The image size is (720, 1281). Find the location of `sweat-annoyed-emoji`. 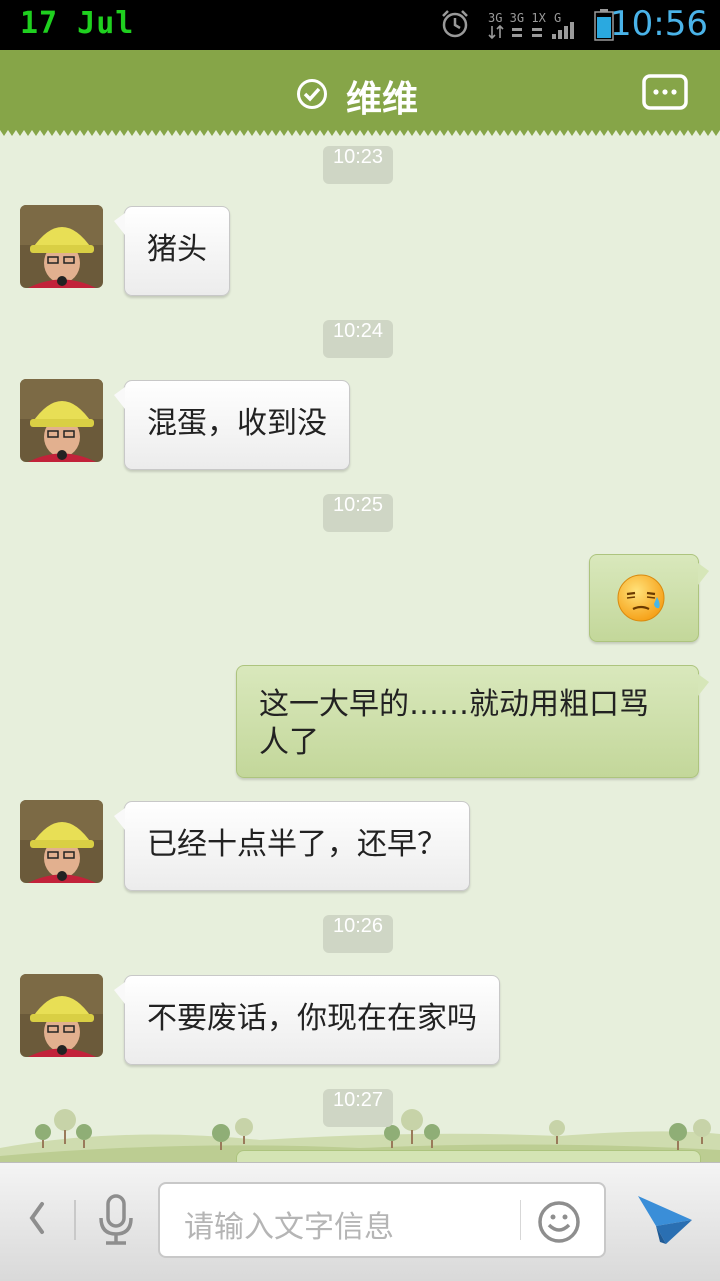

sweat-annoyed-emoji is located at coordinates (641, 598).